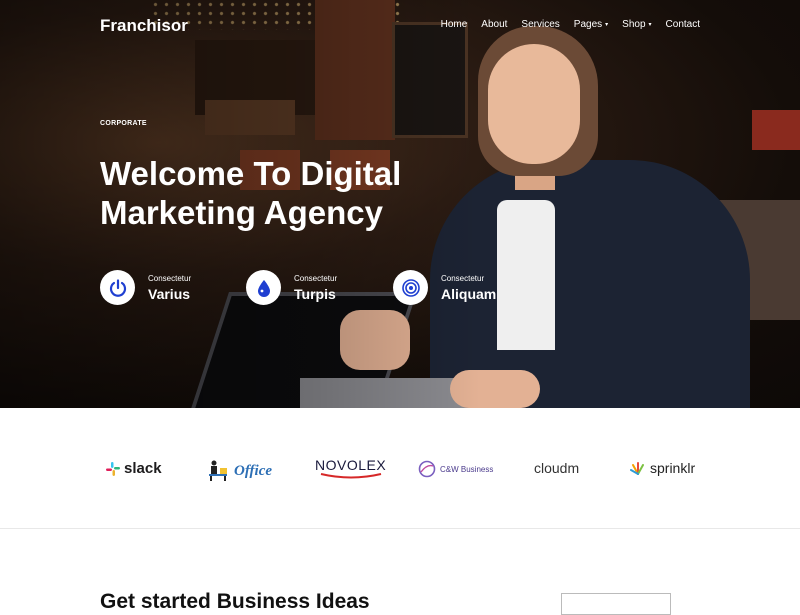 This screenshot has width=800, height=615. I want to click on logo-text: cloudm, so click(557, 468).